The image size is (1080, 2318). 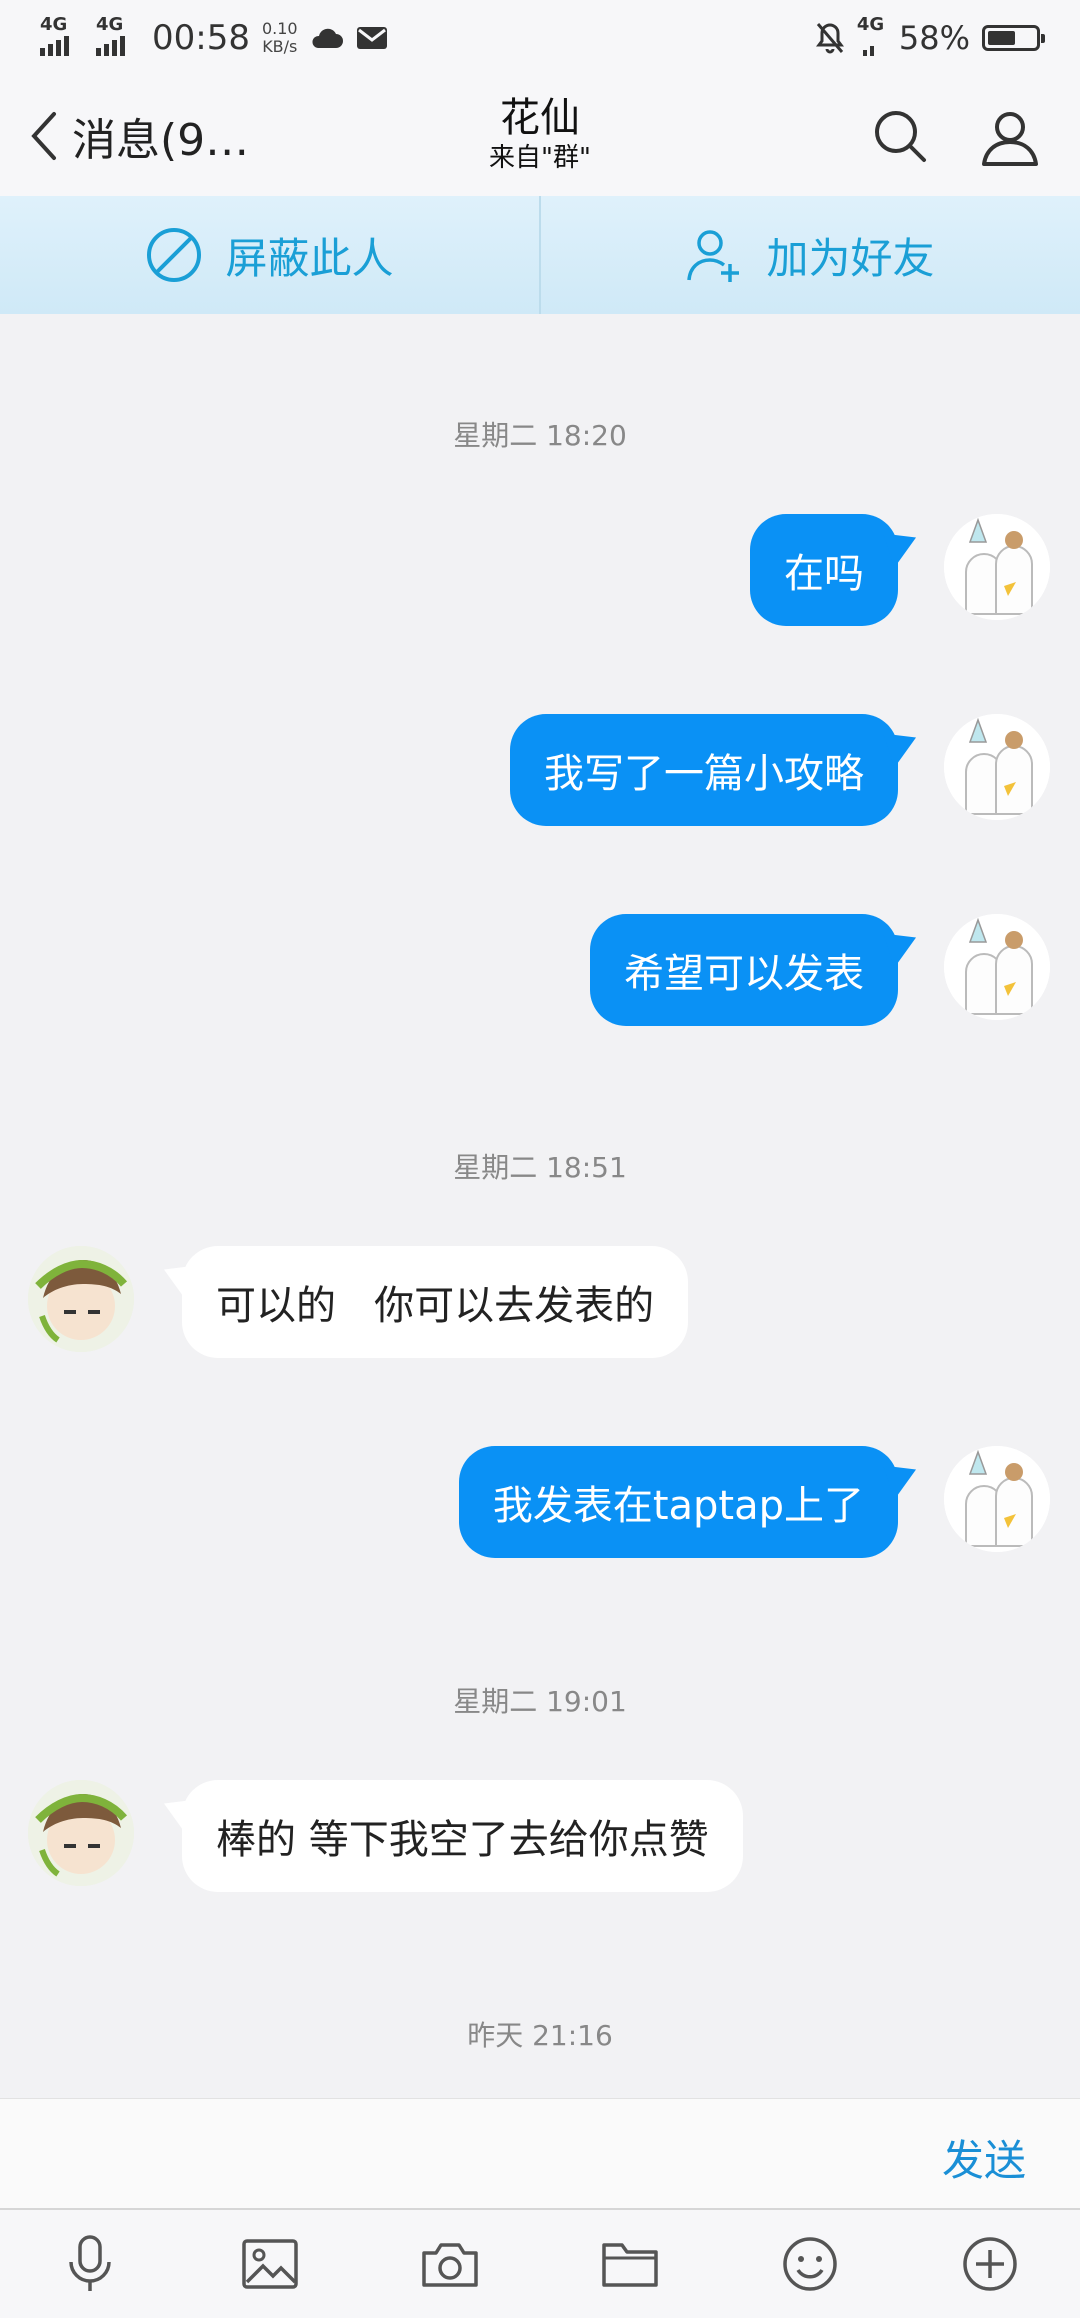 What do you see at coordinates (744, 970) in the screenshot?
I see `outgoing-message: 希望可以发表` at bounding box center [744, 970].